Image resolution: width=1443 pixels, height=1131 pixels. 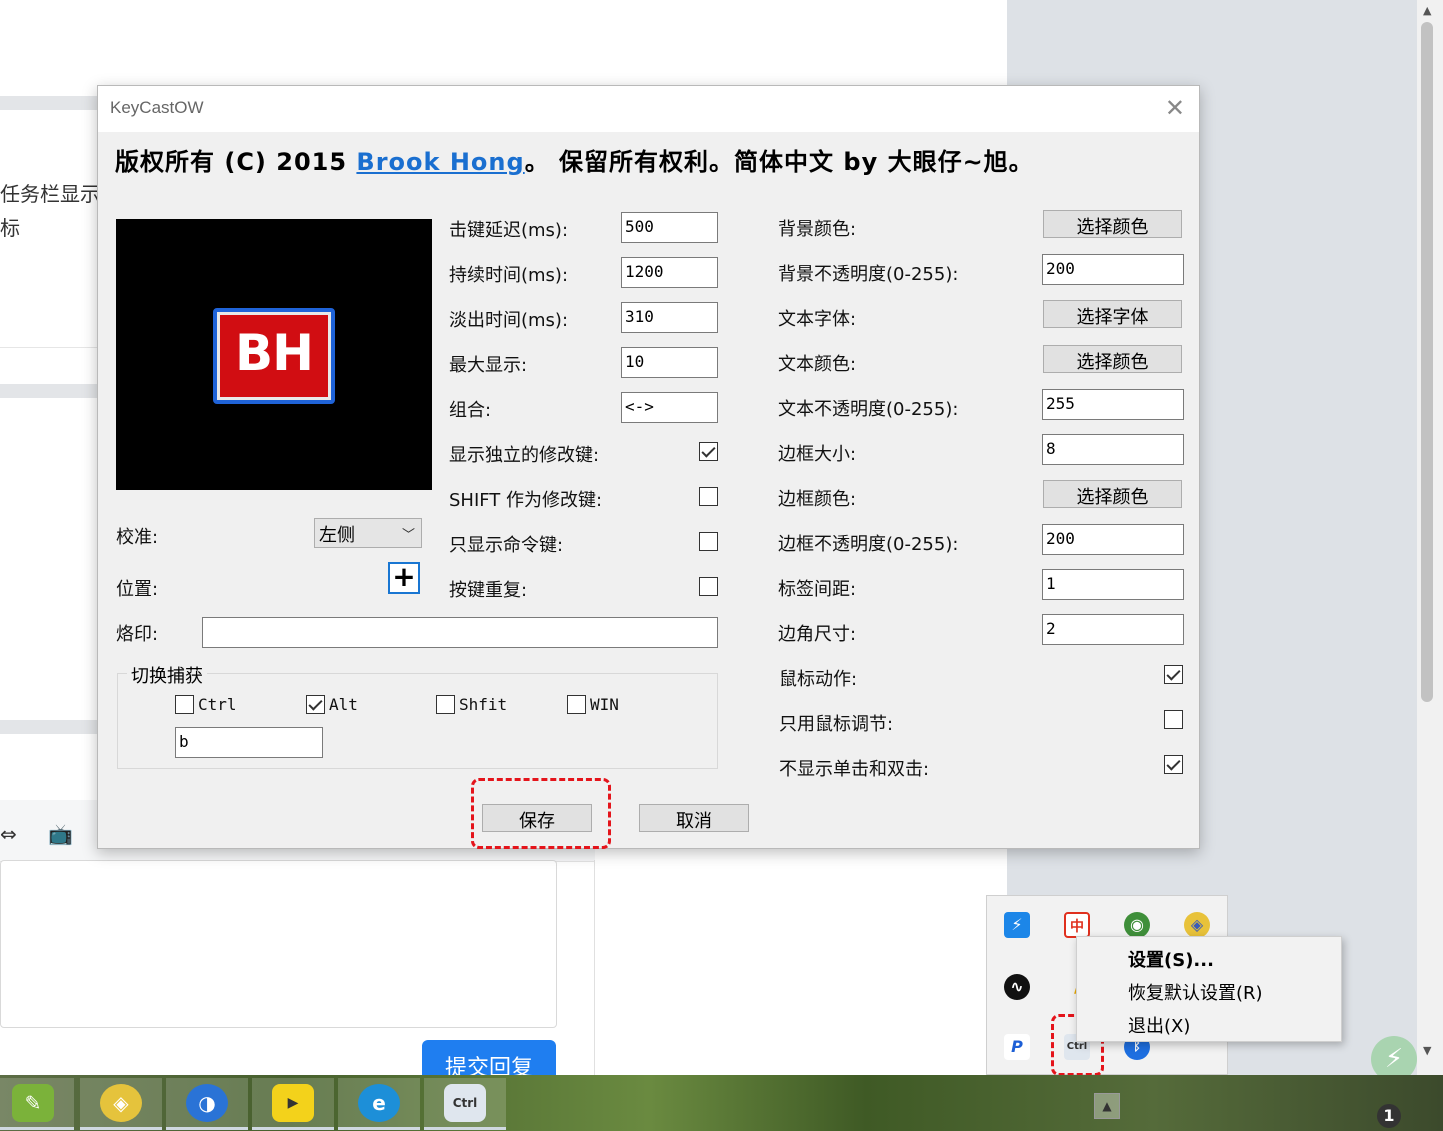 What do you see at coordinates (1112, 314) in the screenshot?
I see `text-font-button: 选择字体` at bounding box center [1112, 314].